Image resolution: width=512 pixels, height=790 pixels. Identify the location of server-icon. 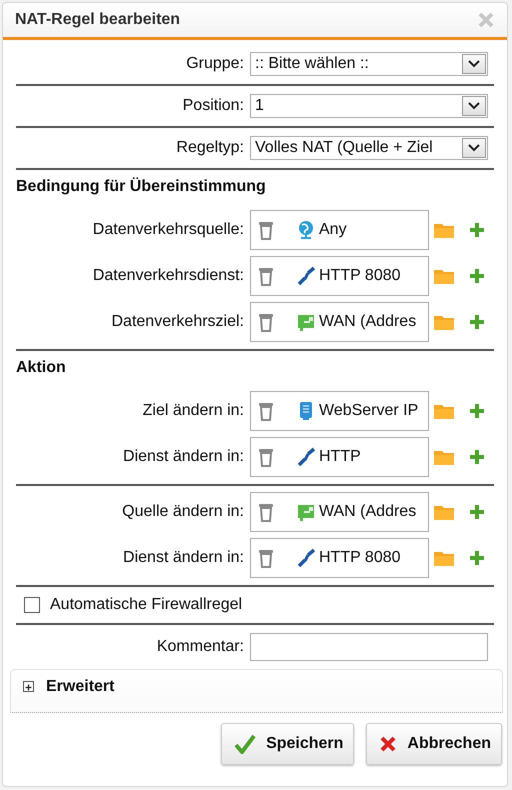
(306, 411).